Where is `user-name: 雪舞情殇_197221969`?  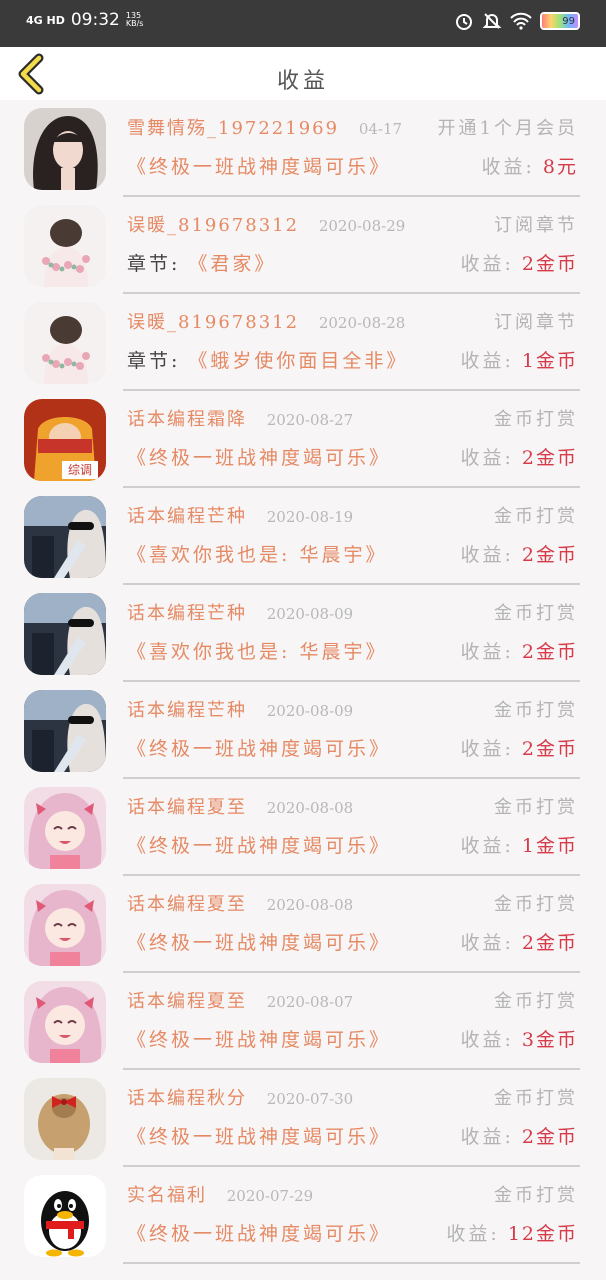 user-name: 雪舞情殇_197221969 is located at coordinates (233, 128).